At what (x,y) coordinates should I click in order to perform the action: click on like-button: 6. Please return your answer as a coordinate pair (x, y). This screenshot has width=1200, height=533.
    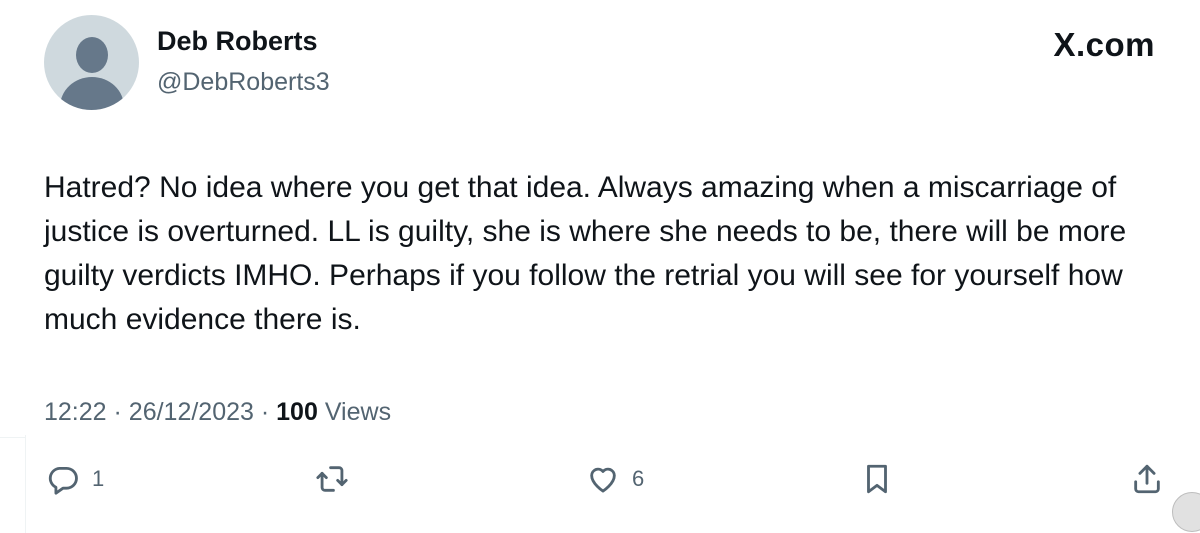
    Looking at the image, I should click on (615, 479).